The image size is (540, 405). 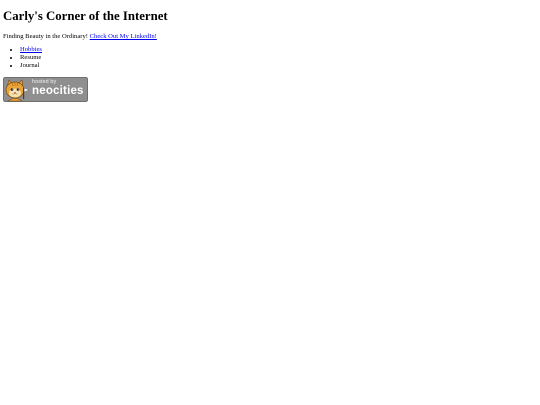 What do you see at coordinates (58, 91) in the screenshot?
I see `badge-big-text: neocities` at bounding box center [58, 91].